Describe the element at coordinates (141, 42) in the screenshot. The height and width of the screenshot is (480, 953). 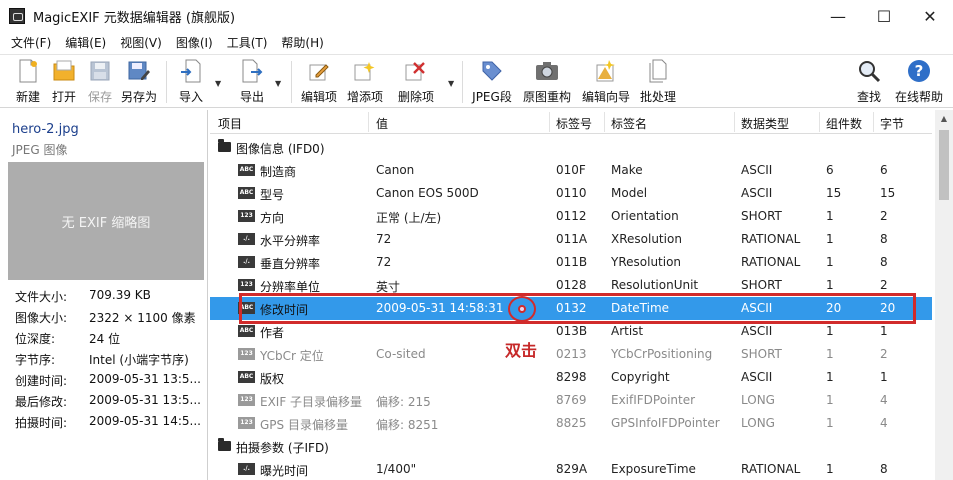
I see `menu-view: 视图(V)` at that location.